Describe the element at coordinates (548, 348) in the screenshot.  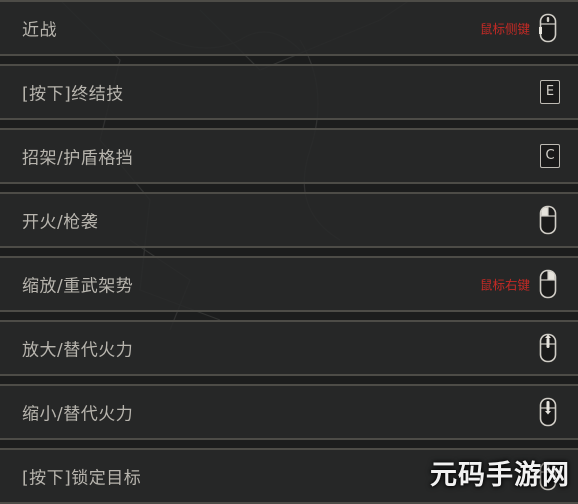
I see `mouse-wheel-up-icon` at that location.